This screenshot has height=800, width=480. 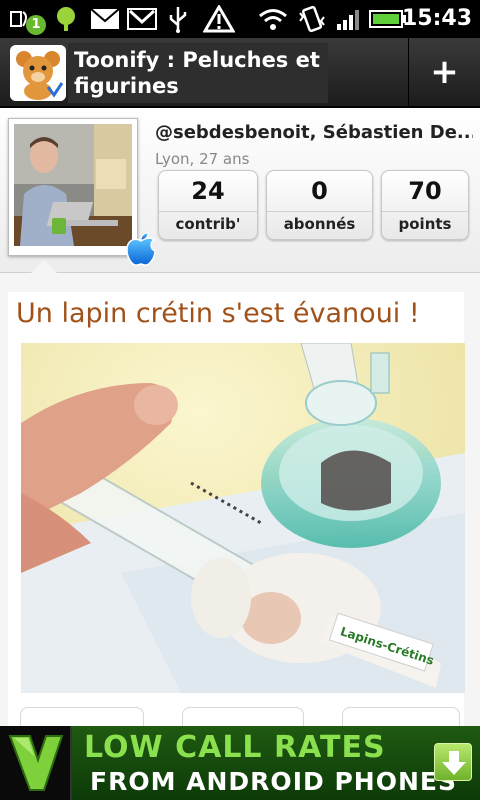 What do you see at coordinates (202, 159) in the screenshot?
I see `profile-location: Lyon, 27 ans` at bounding box center [202, 159].